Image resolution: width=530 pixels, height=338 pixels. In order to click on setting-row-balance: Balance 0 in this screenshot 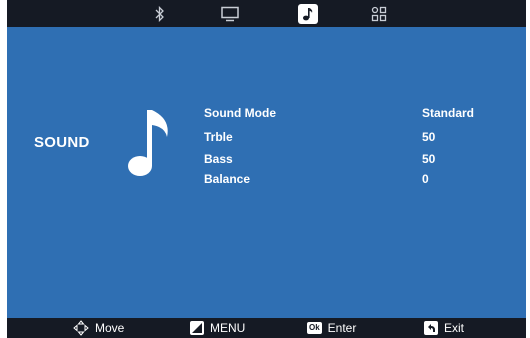, I will do `click(354, 180)`.